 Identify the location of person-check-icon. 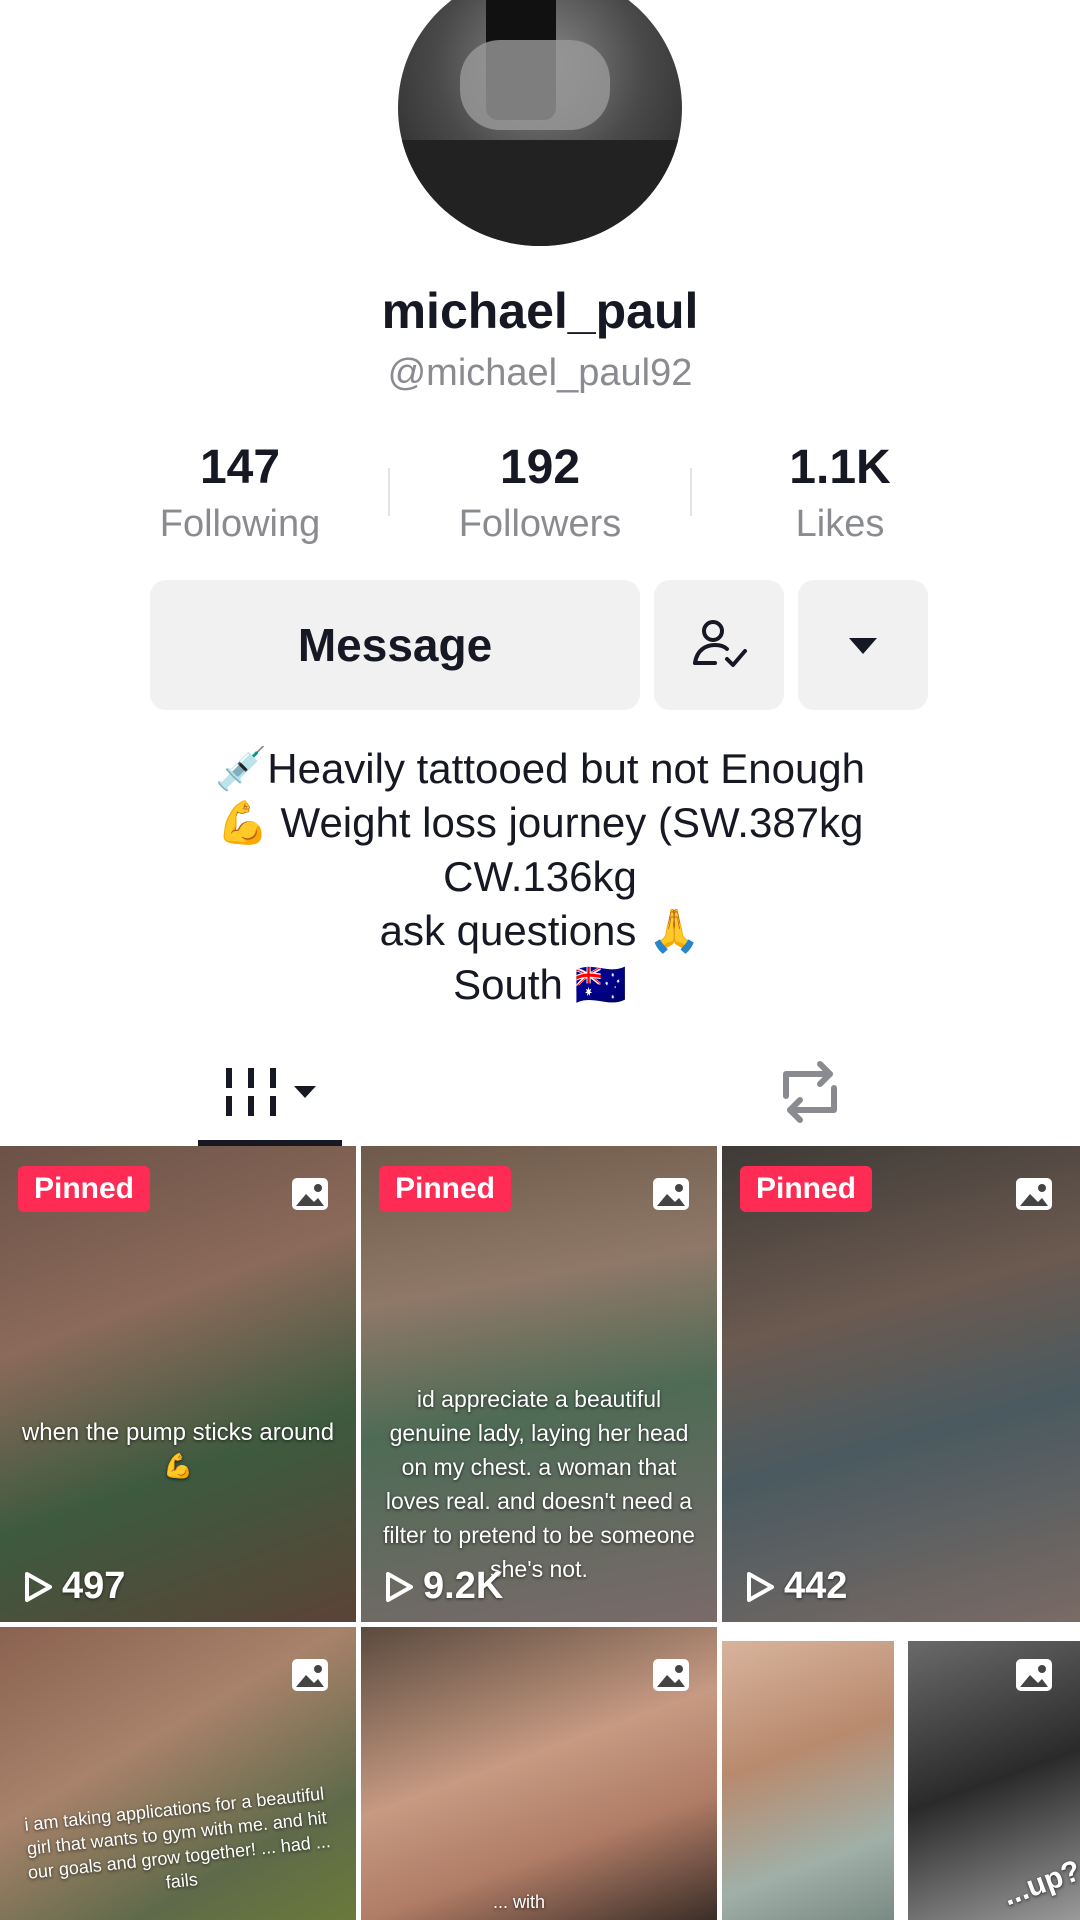
(720, 643).